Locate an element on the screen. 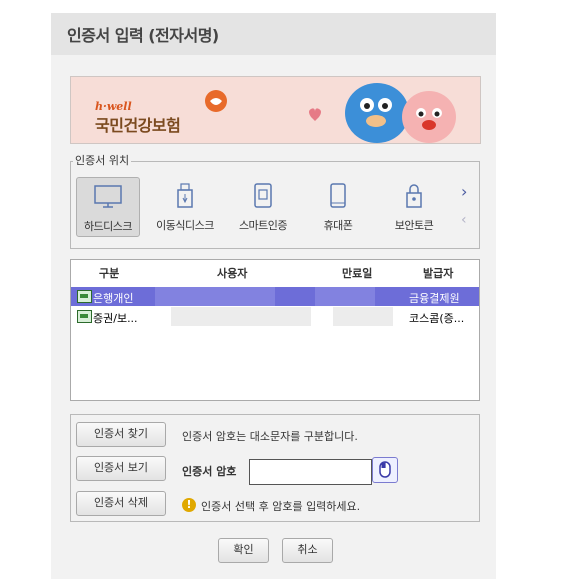  usb-drive-icon is located at coordinates (185, 195).